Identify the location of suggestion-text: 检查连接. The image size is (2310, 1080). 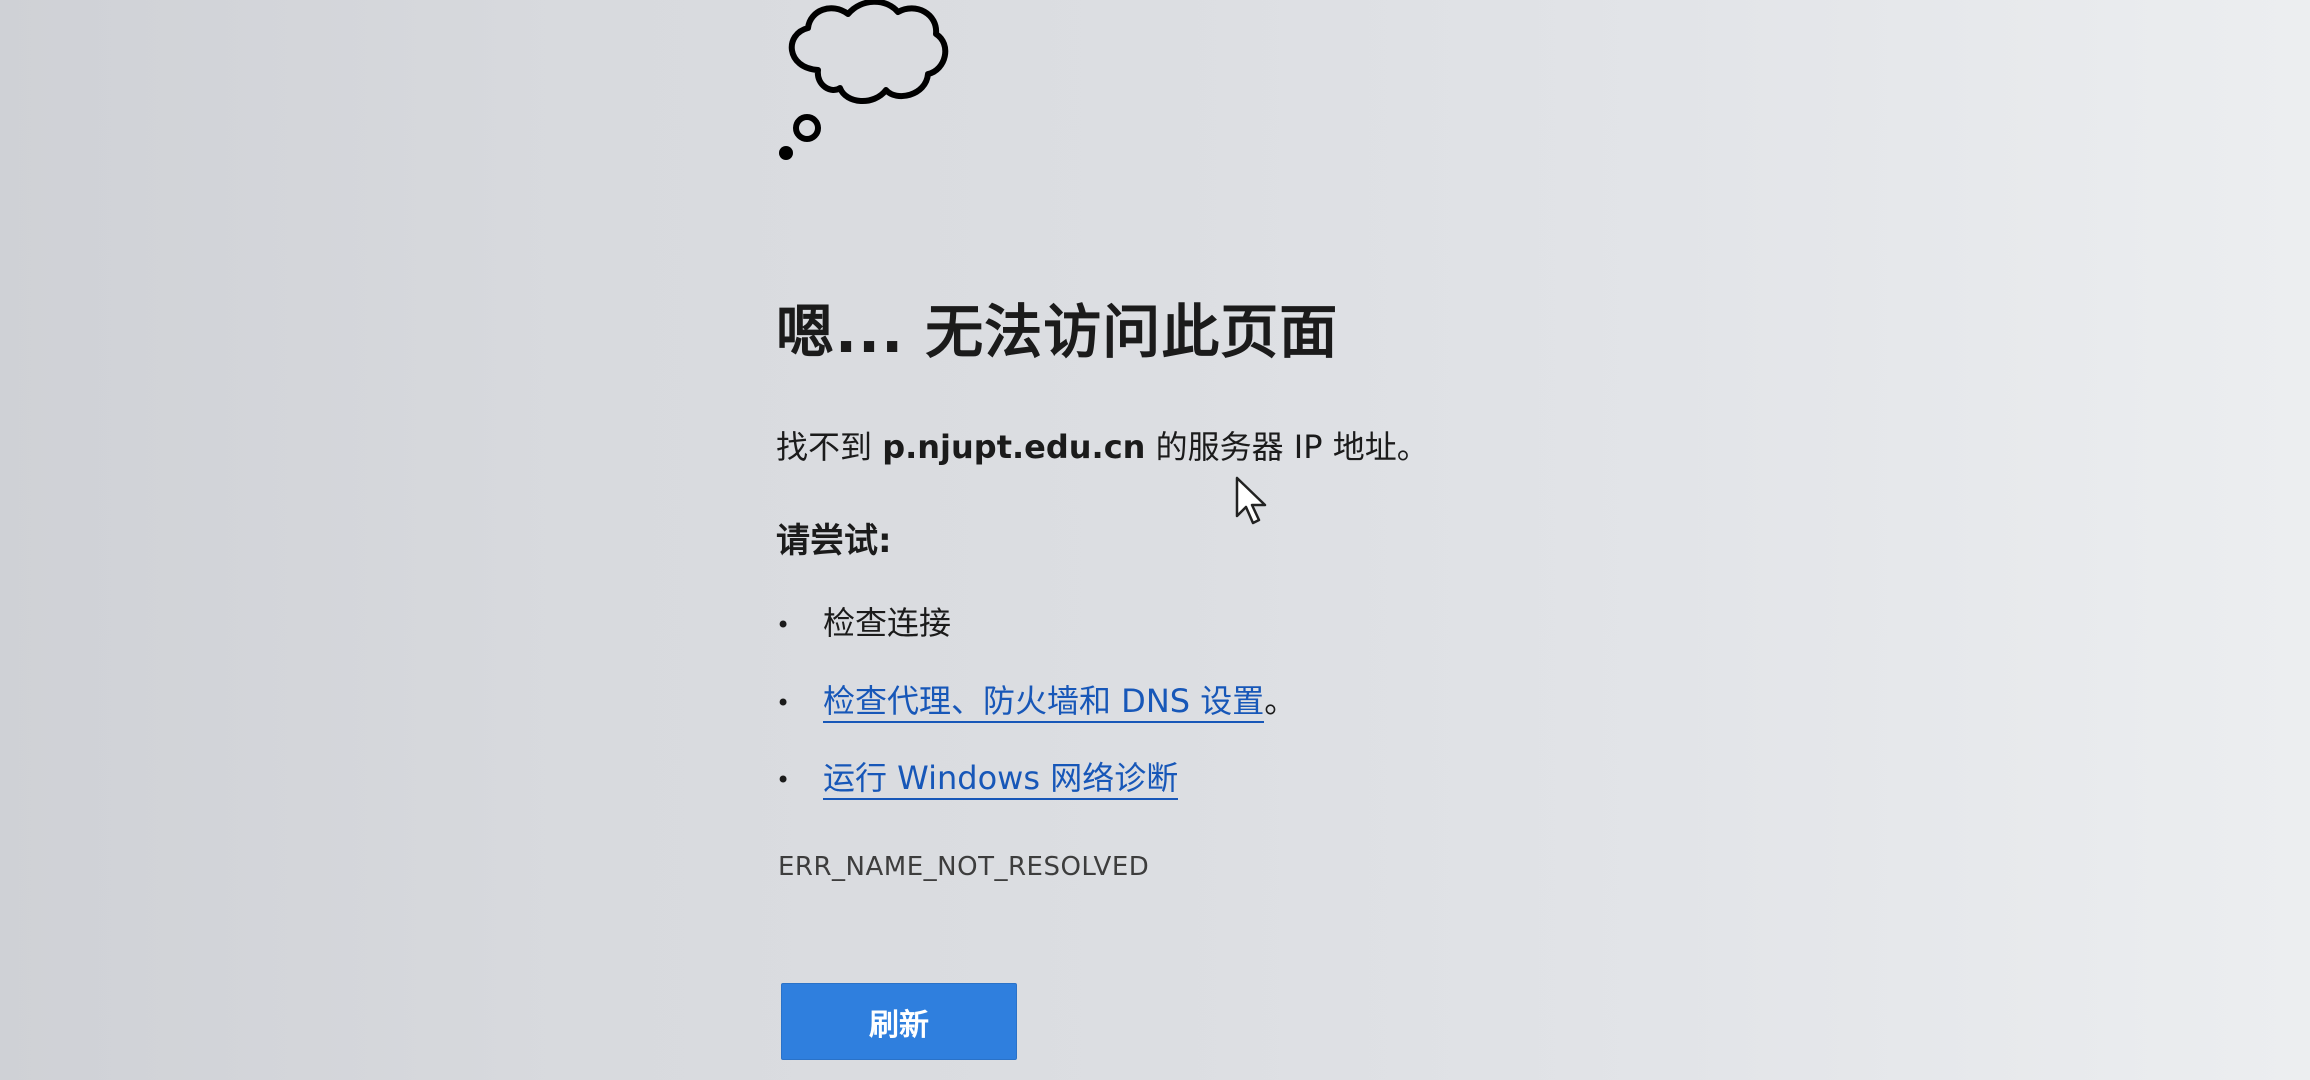
(887, 623).